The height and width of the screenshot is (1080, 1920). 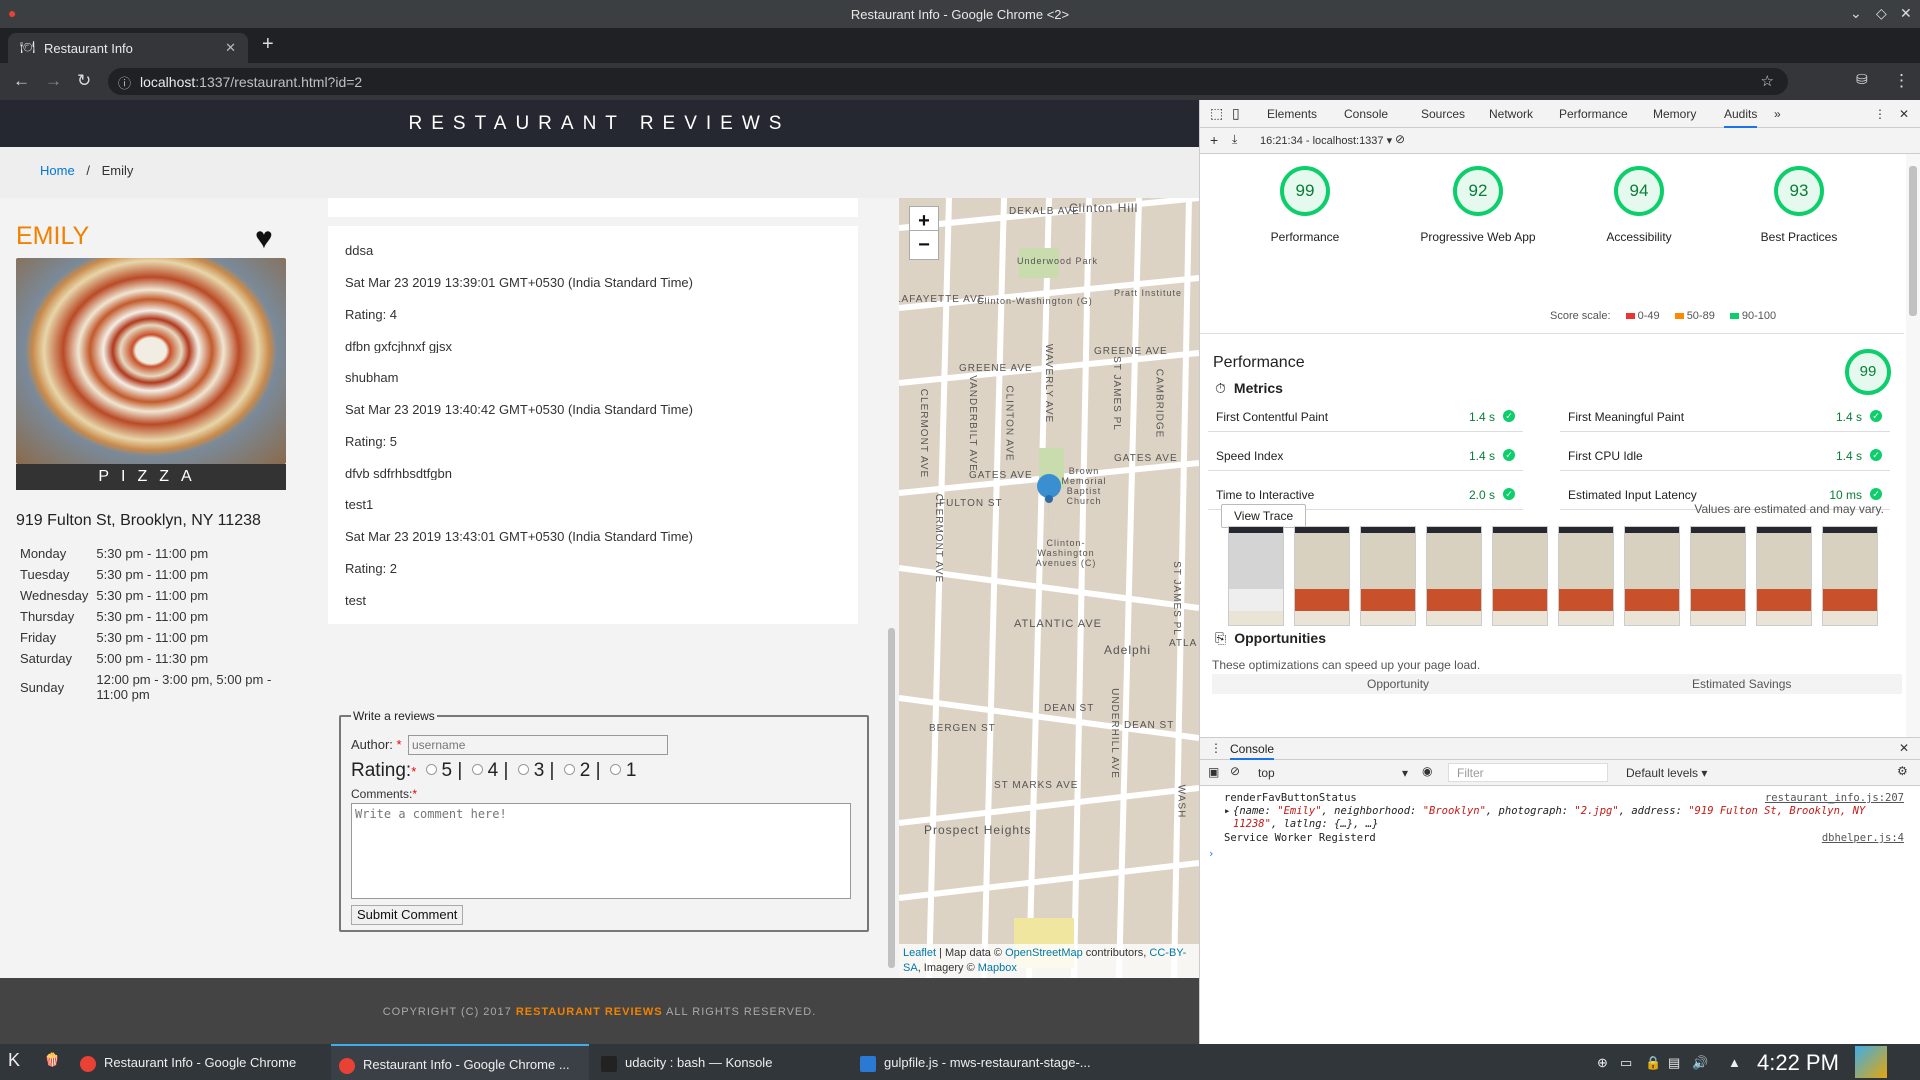 What do you see at coordinates (1881, 13) in the screenshot?
I see `maximize-icon: ◇` at bounding box center [1881, 13].